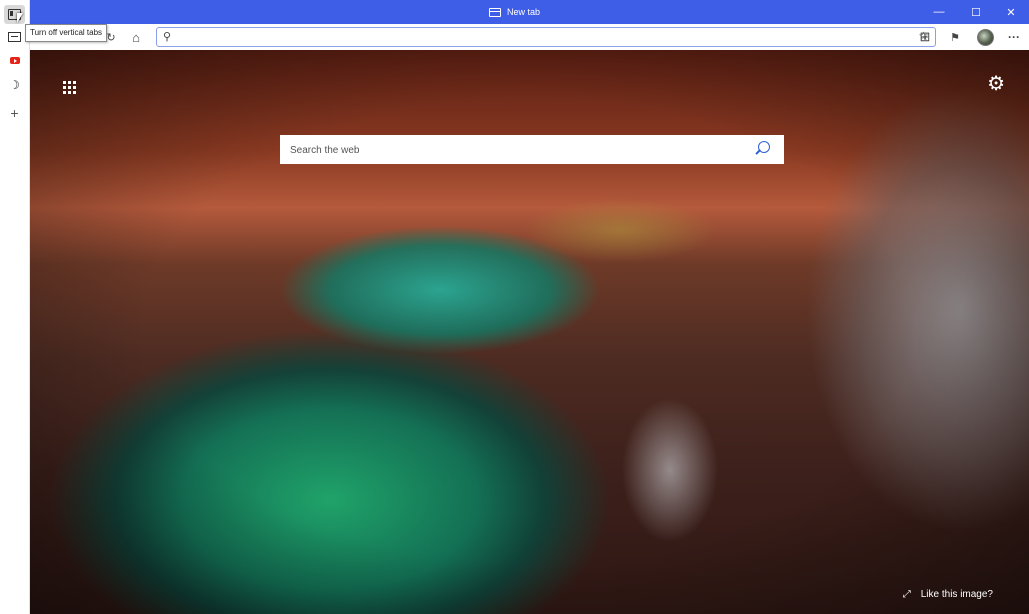  I want to click on youtube-icon, so click(14, 60).